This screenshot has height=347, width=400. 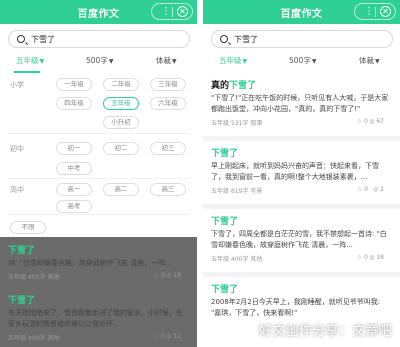 What do you see at coordinates (168, 148) in the screenshot?
I see `grade-chip: 初三` at bounding box center [168, 148].